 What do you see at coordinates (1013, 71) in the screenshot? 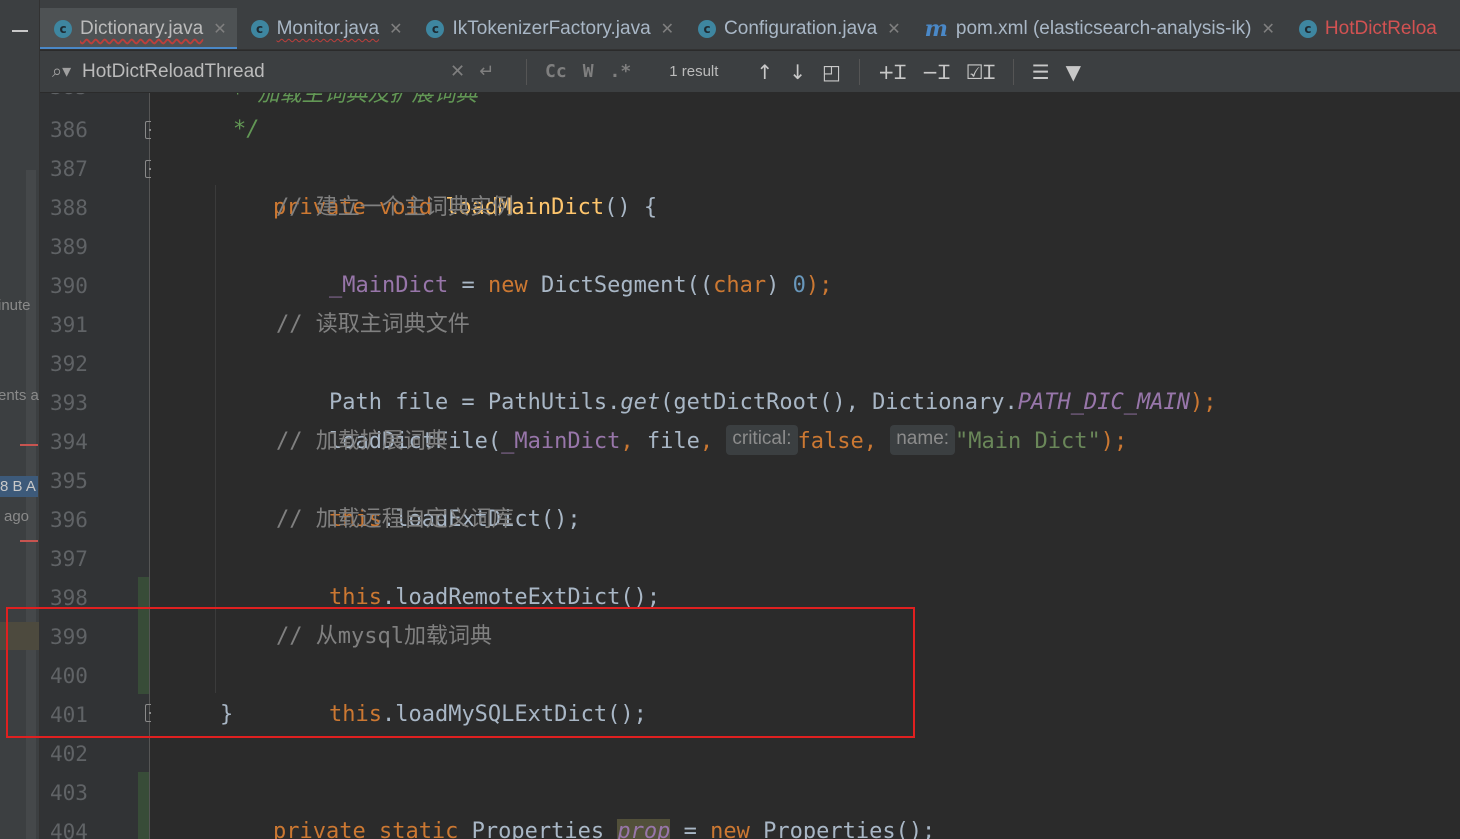
I see `separator` at bounding box center [1013, 71].